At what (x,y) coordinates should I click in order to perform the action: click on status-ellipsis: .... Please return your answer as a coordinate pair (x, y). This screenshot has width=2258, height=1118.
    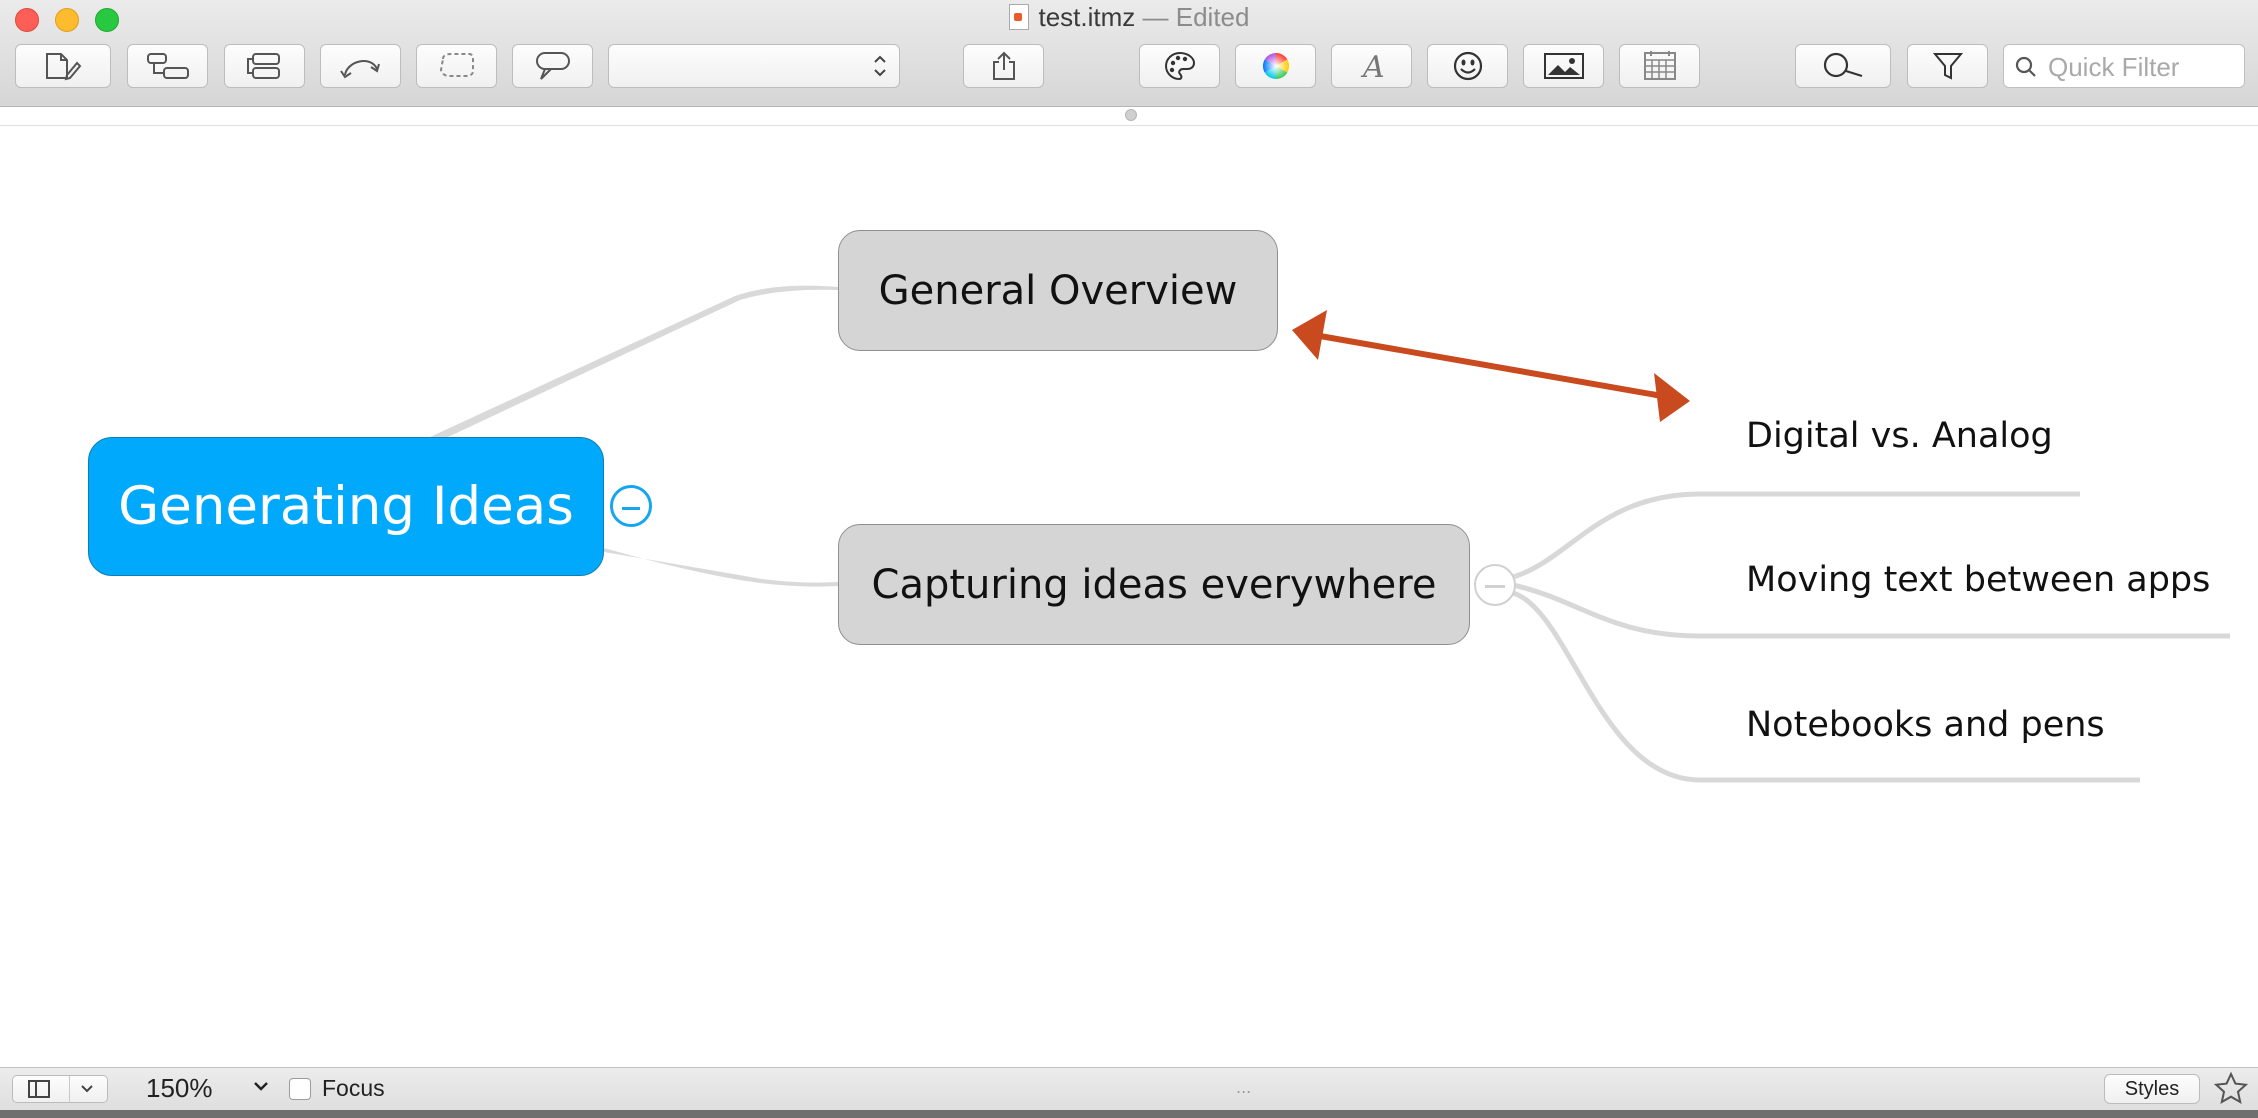
    Looking at the image, I should click on (1244, 1087).